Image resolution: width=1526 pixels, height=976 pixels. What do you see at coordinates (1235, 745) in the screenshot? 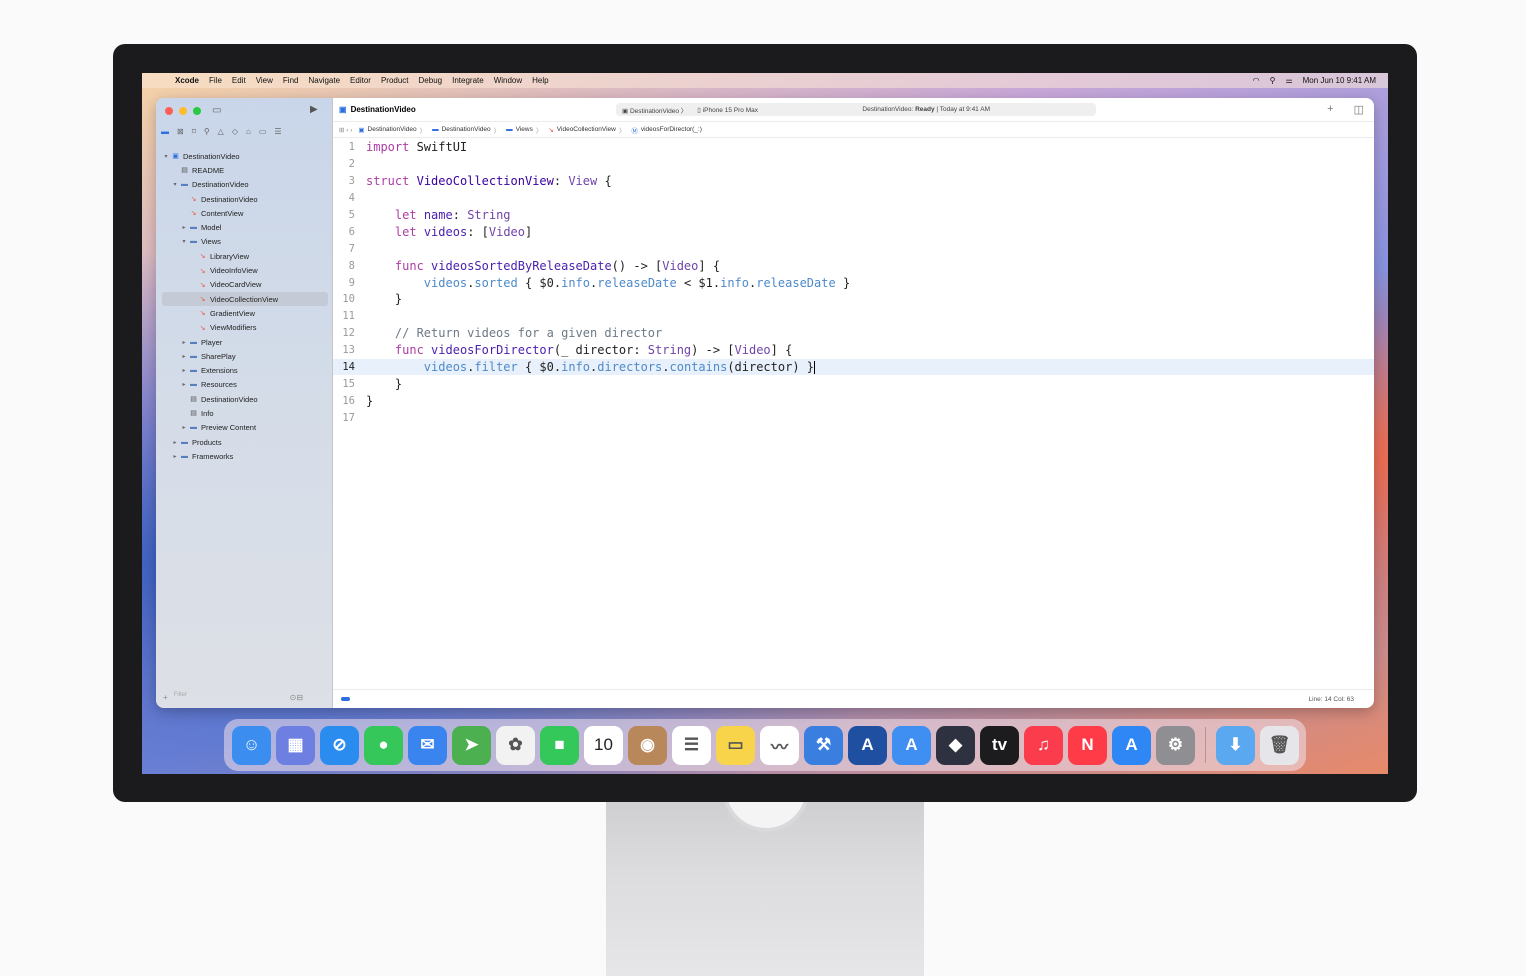
I see `downloads-icon: ⬇` at bounding box center [1235, 745].